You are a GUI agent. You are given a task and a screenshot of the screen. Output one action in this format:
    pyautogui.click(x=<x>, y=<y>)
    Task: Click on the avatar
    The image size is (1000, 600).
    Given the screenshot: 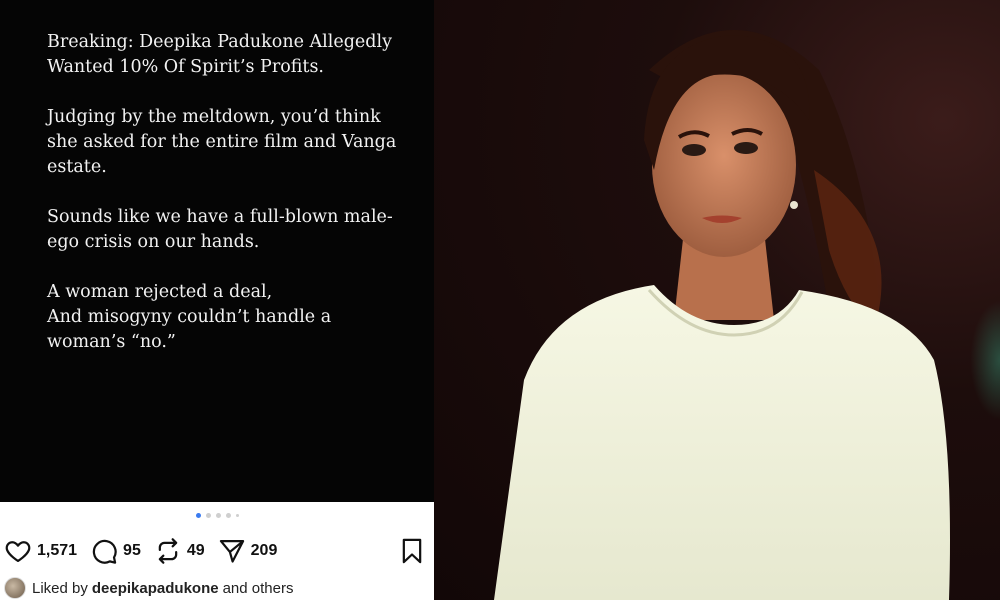 What is the action you would take?
    pyautogui.click(x=15, y=588)
    